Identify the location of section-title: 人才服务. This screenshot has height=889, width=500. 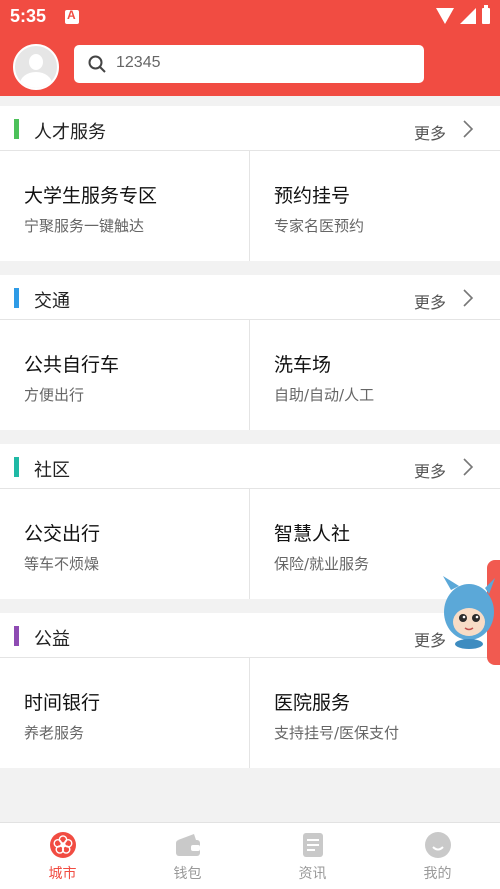
(70, 132).